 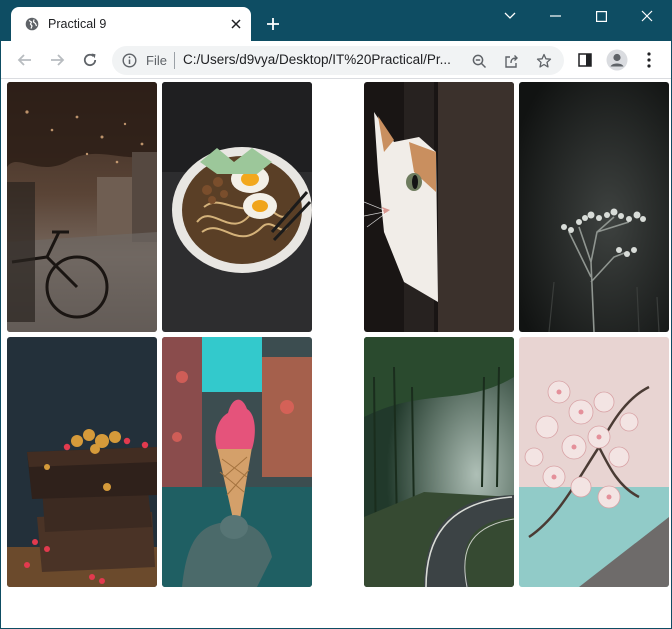 What do you see at coordinates (273, 24) in the screenshot?
I see `plus-icon` at bounding box center [273, 24].